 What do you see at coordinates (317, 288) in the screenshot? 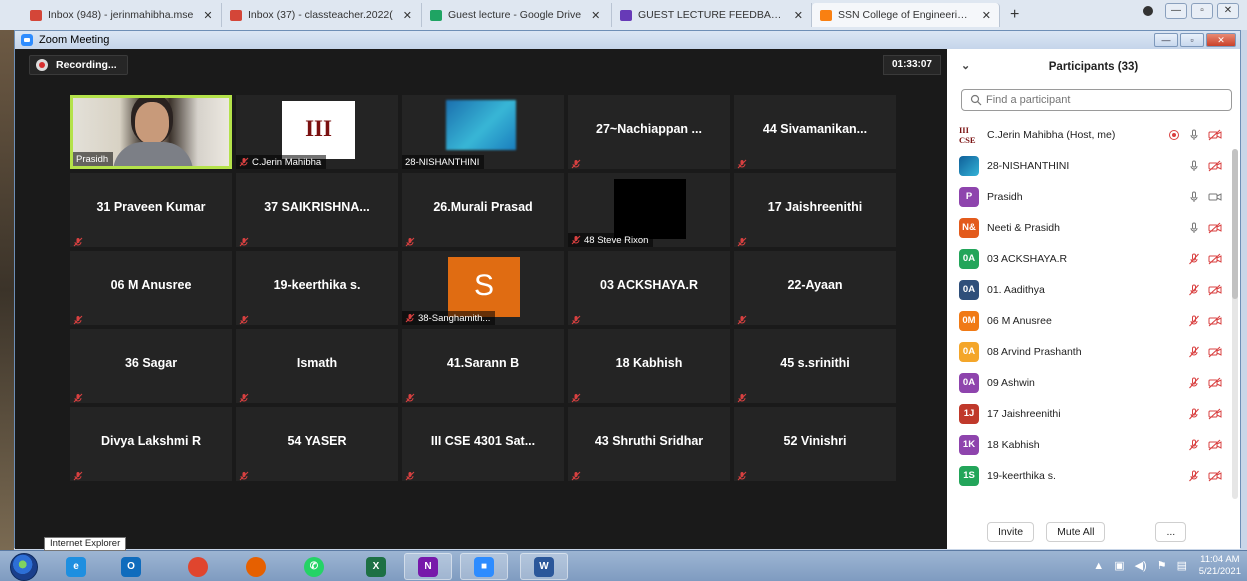
I see `participant-tile: 19-keerthika s.` at bounding box center [317, 288].